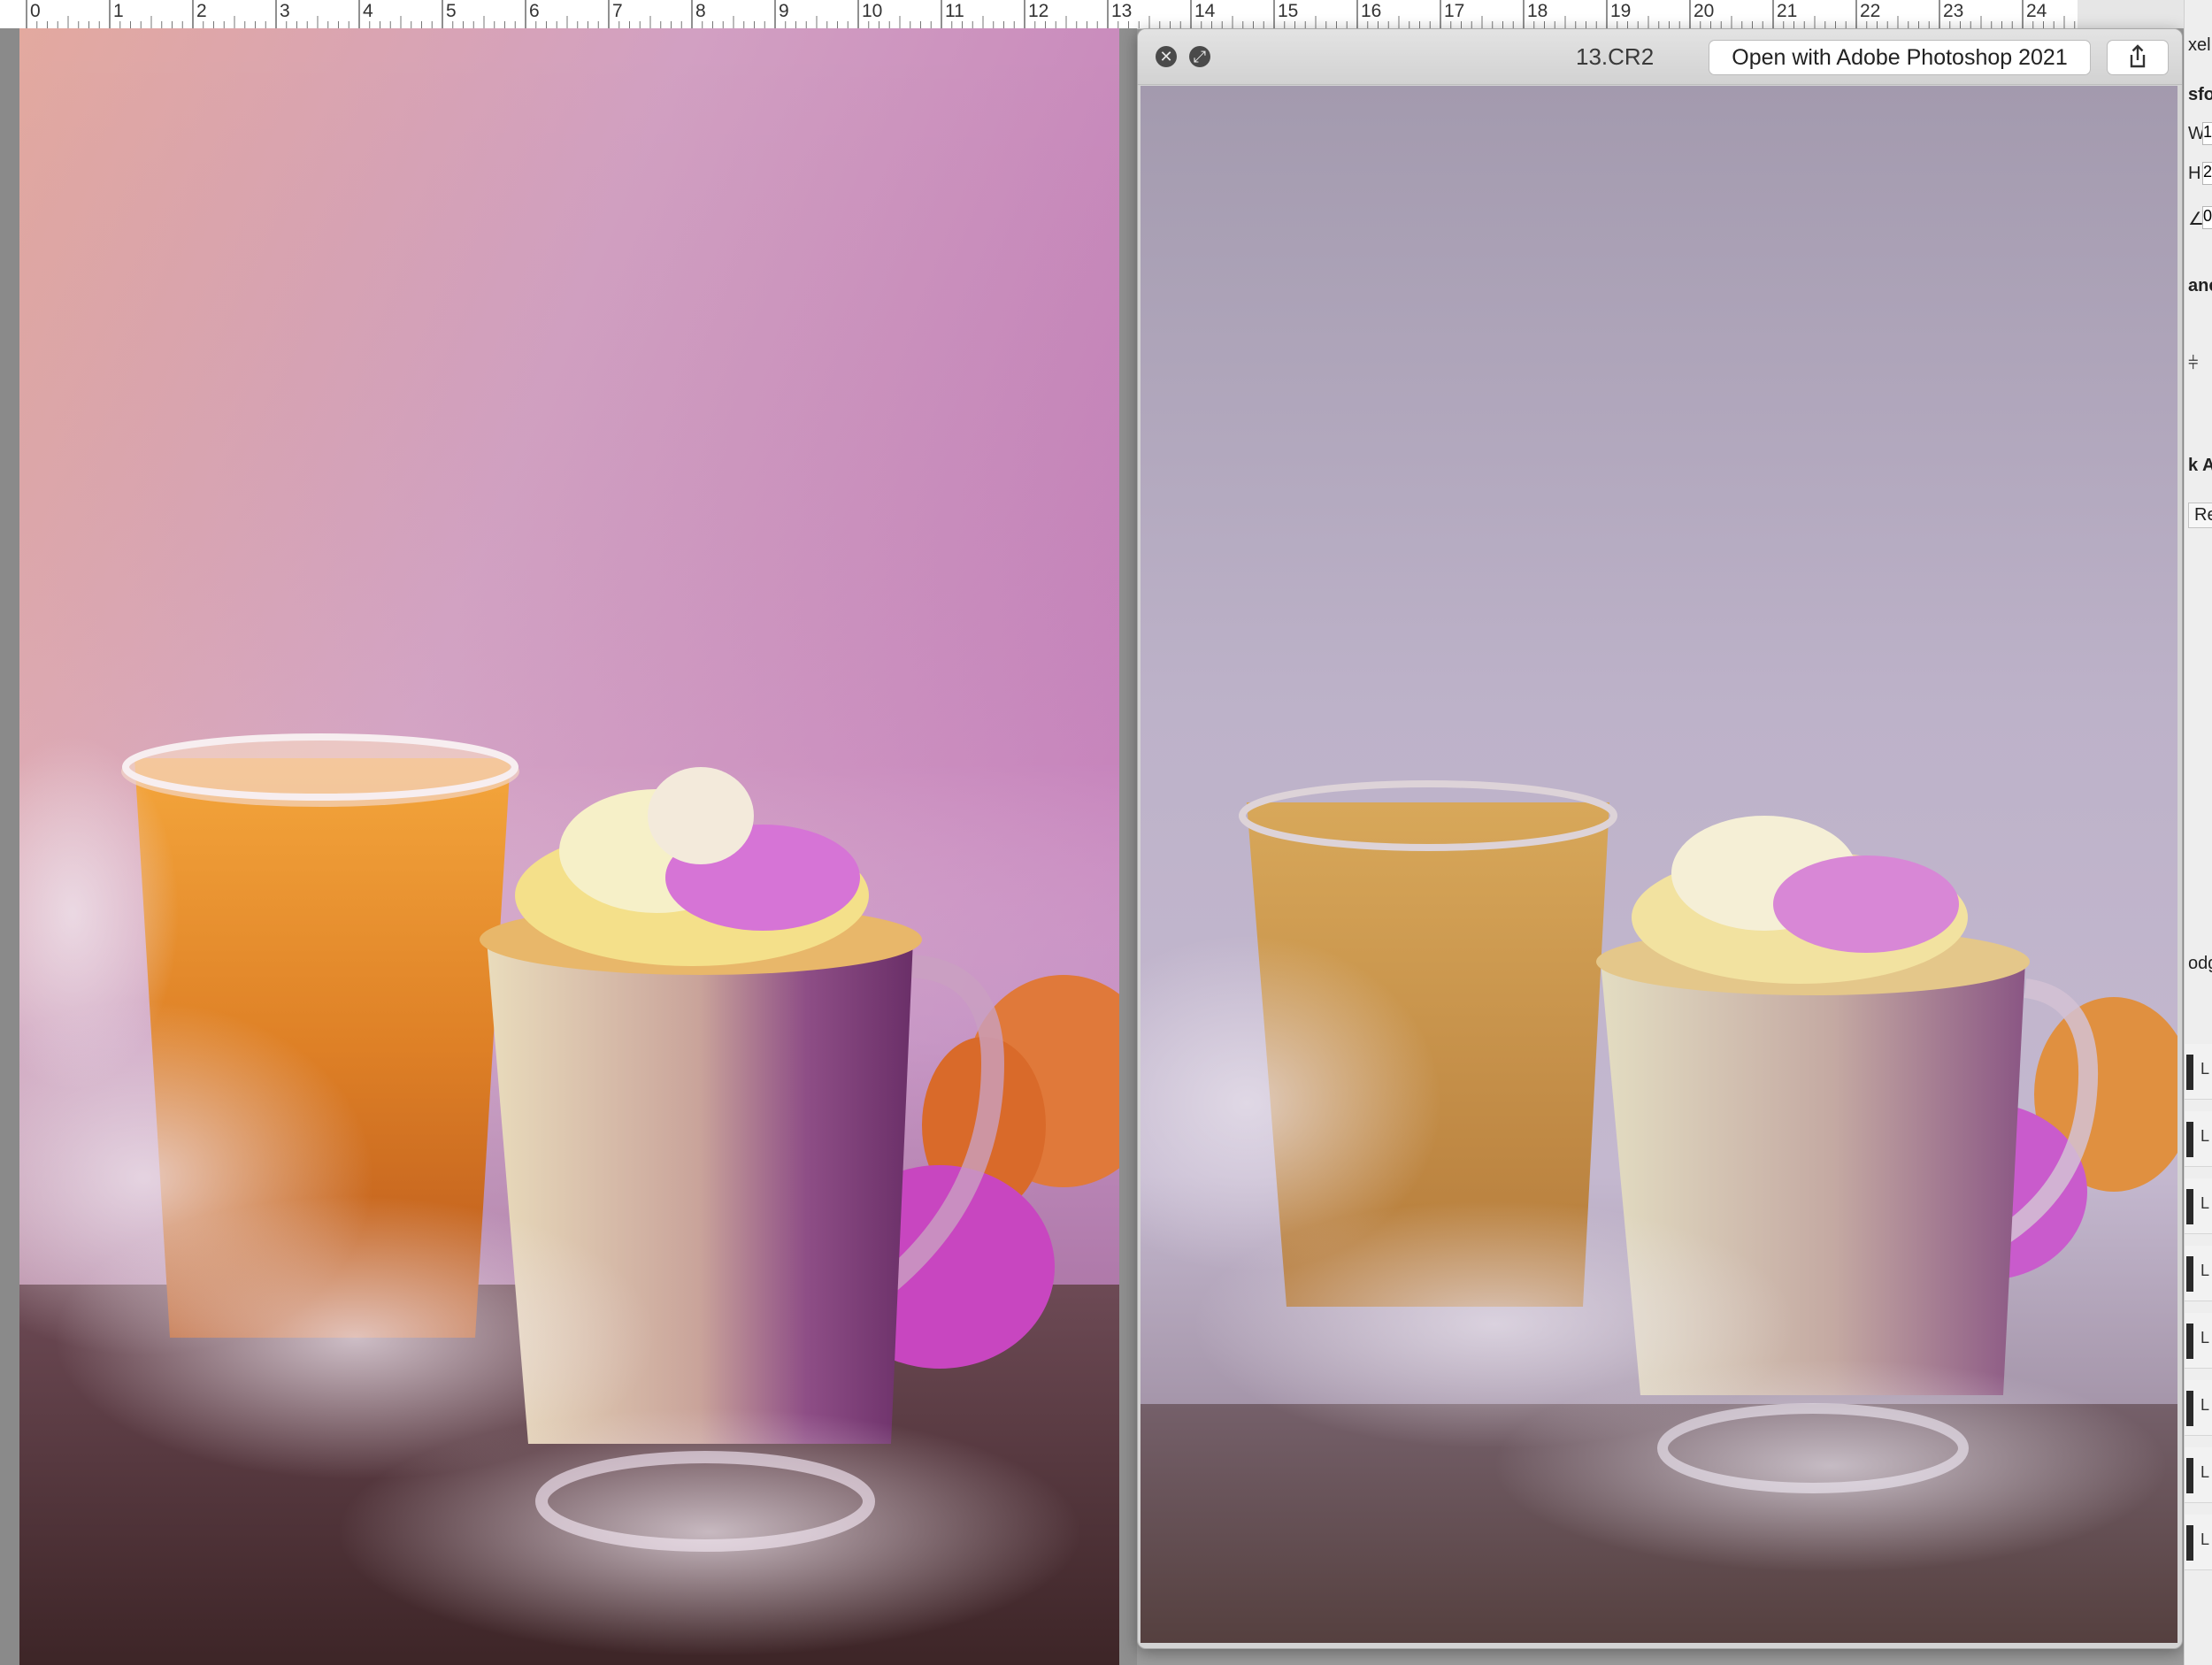  Describe the element at coordinates (202, 11) in the screenshot. I see `ruler-label: 2` at that location.